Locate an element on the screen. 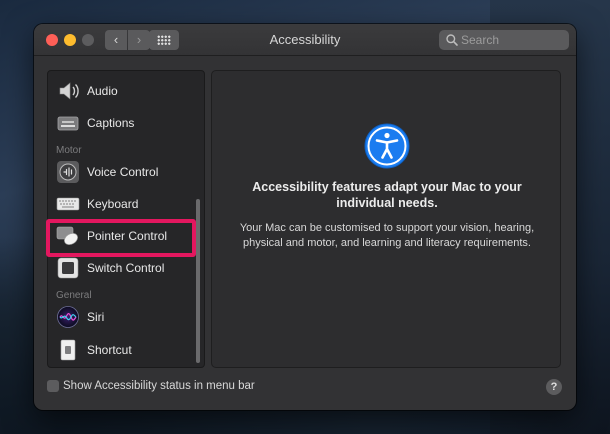 This screenshot has width=610, height=434. sidebar-item-label: Siri is located at coordinates (96, 317).